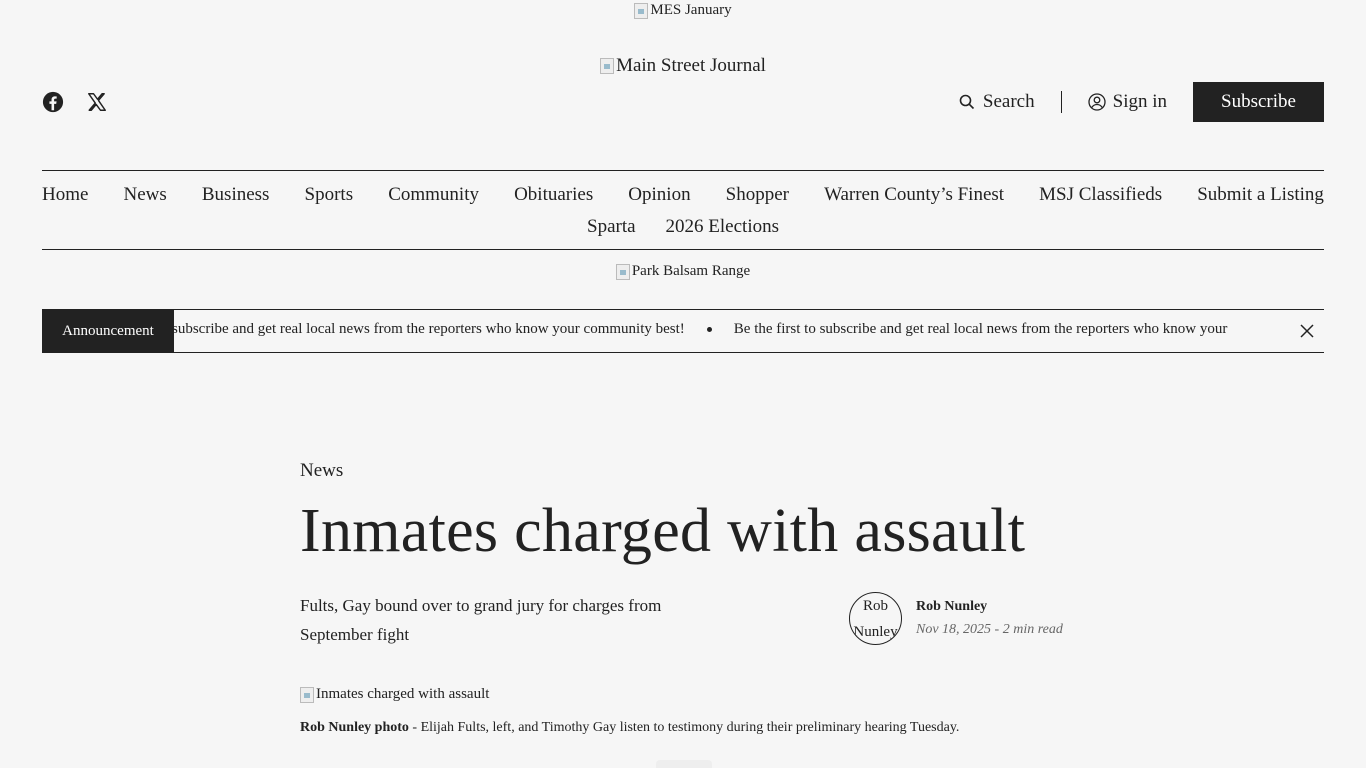  Describe the element at coordinates (966, 102) in the screenshot. I see `search-icon` at that location.